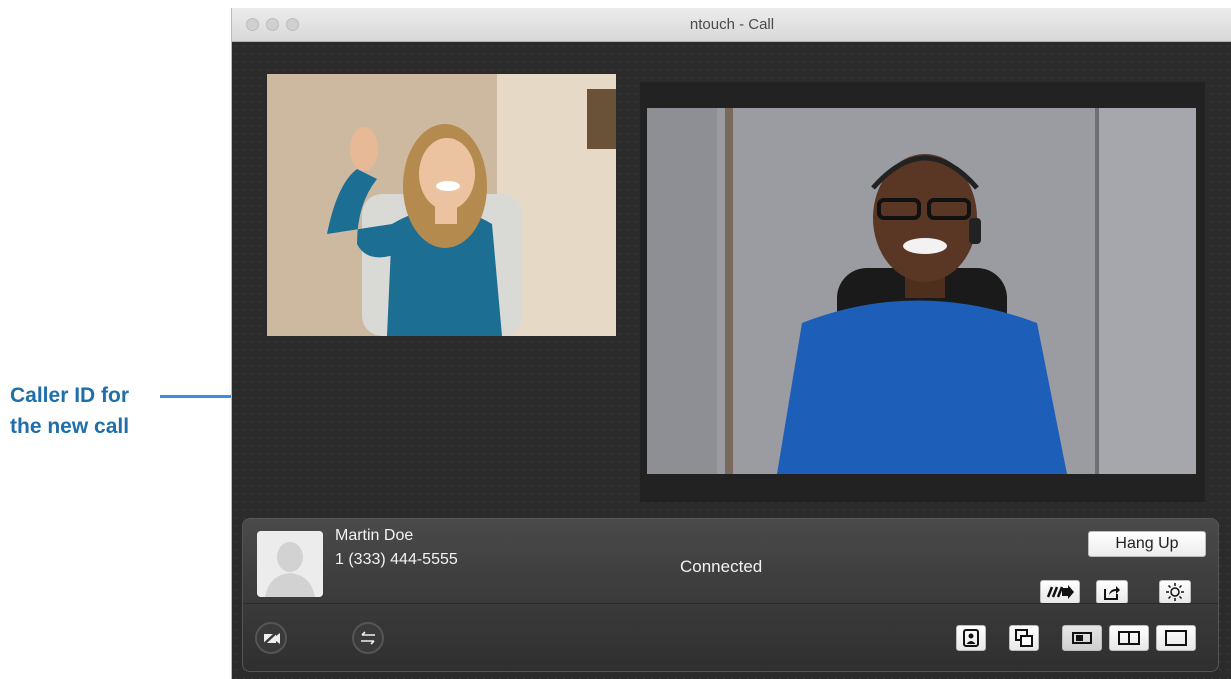 This screenshot has height=679, width=1231. Describe the element at coordinates (69, 411) in the screenshot. I see `callout-caption: Caller ID for the new call` at that location.